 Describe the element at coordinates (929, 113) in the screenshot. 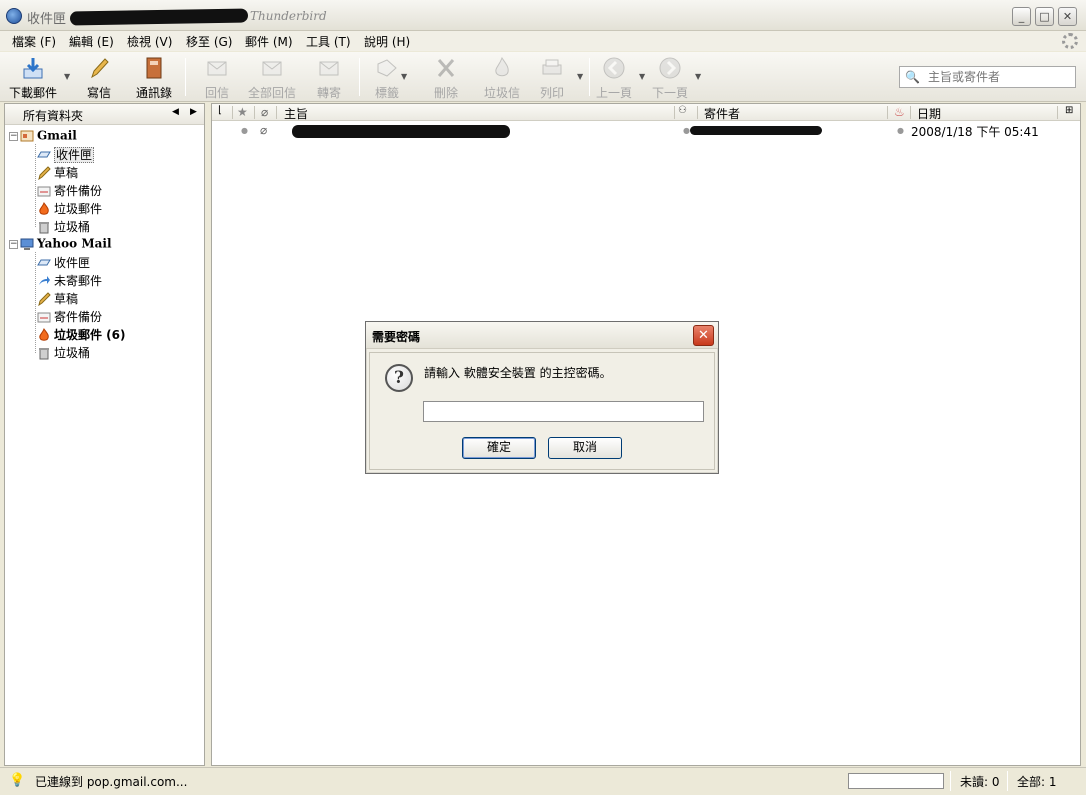

I see `date-column-header: 日期` at that location.